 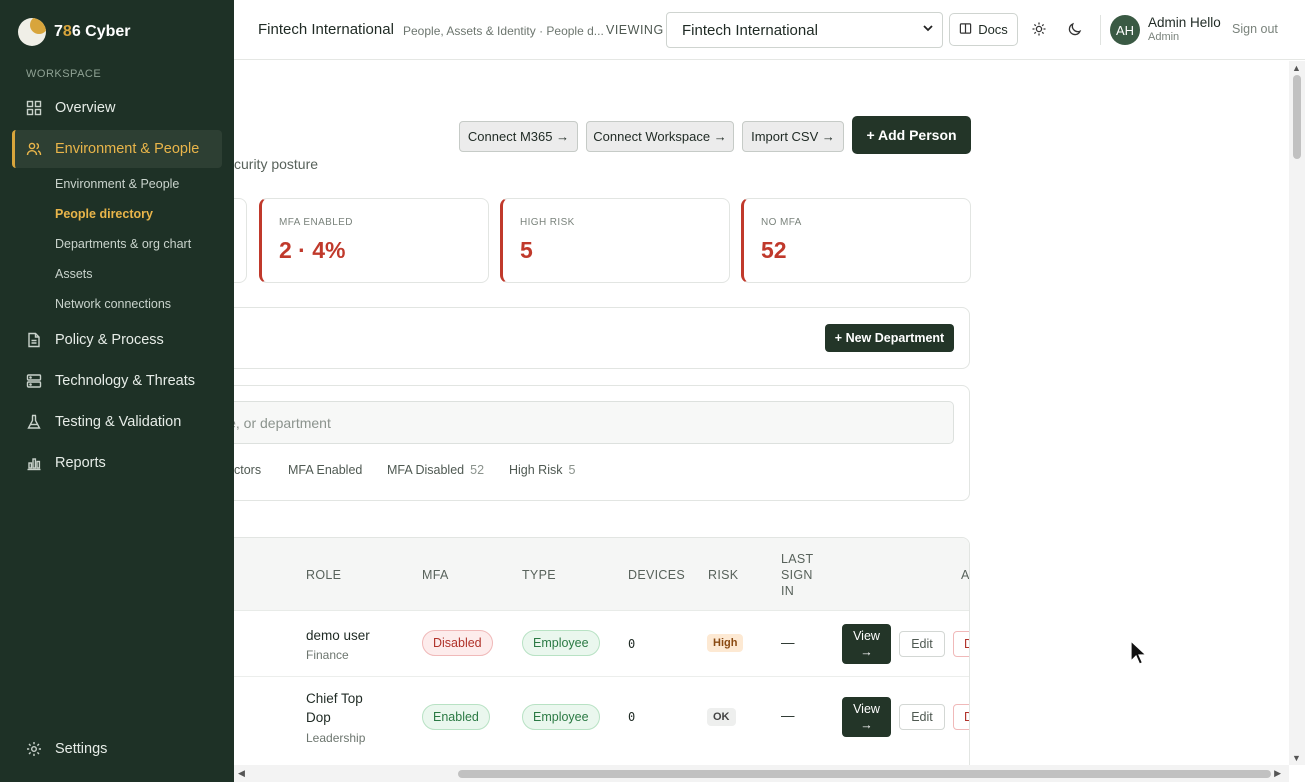 I want to click on new-department-button: + New Department, so click(x=889, y=338).